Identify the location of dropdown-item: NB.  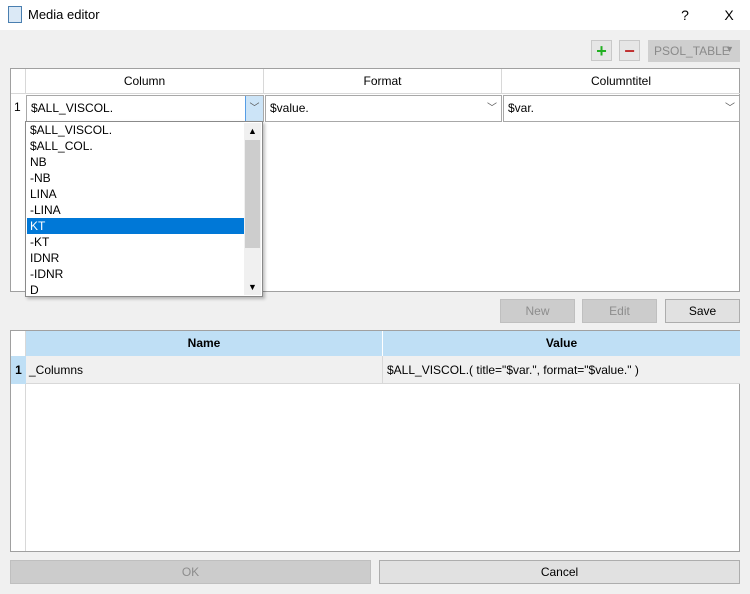
(136, 162).